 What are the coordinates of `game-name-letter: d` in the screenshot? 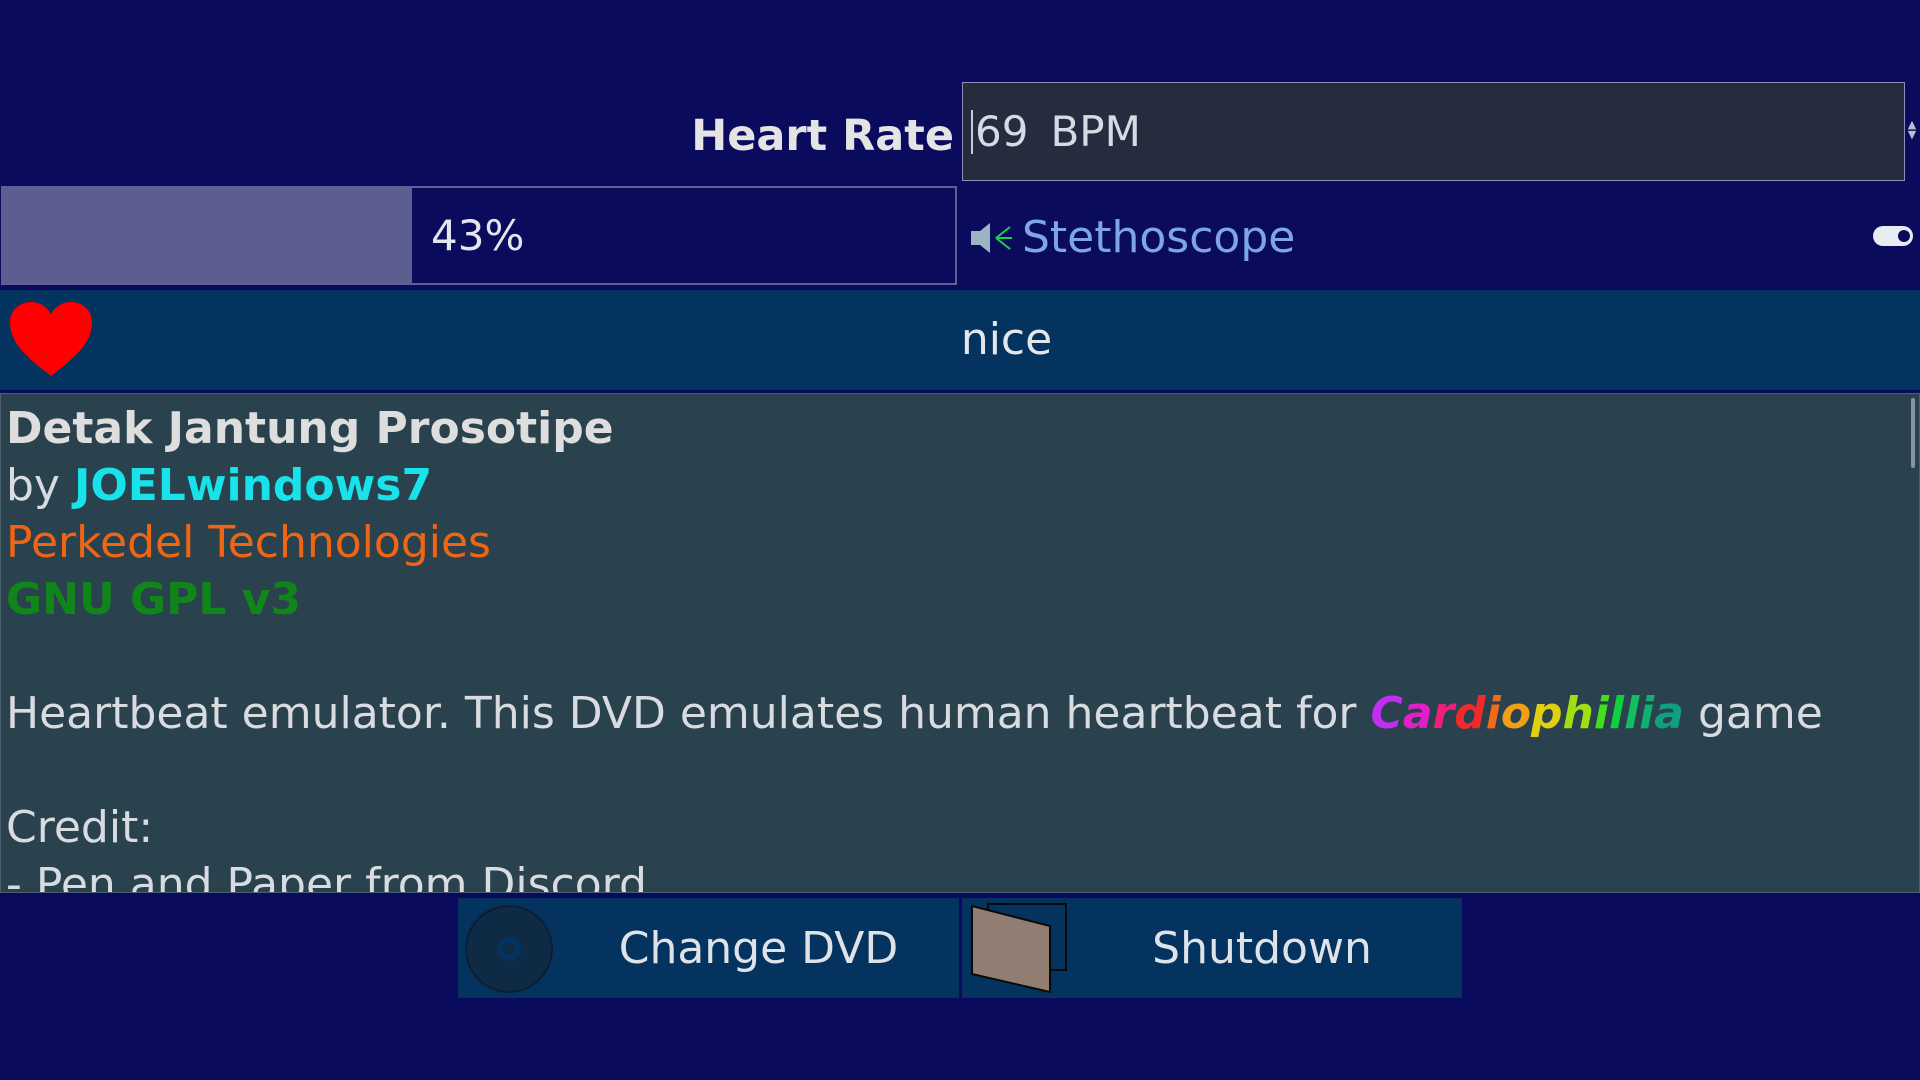 It's located at (1470, 713).